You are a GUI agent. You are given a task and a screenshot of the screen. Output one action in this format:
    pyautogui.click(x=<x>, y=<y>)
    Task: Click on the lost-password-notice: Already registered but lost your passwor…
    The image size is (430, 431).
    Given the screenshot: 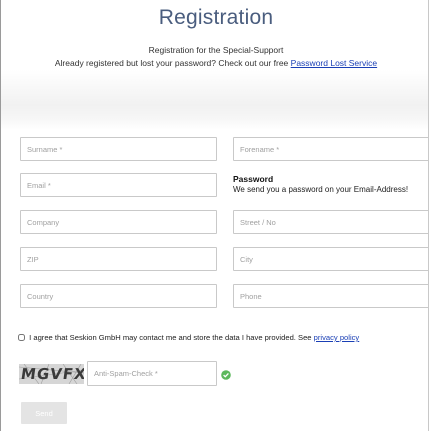 What is the action you would take?
    pyautogui.click(x=215, y=63)
    